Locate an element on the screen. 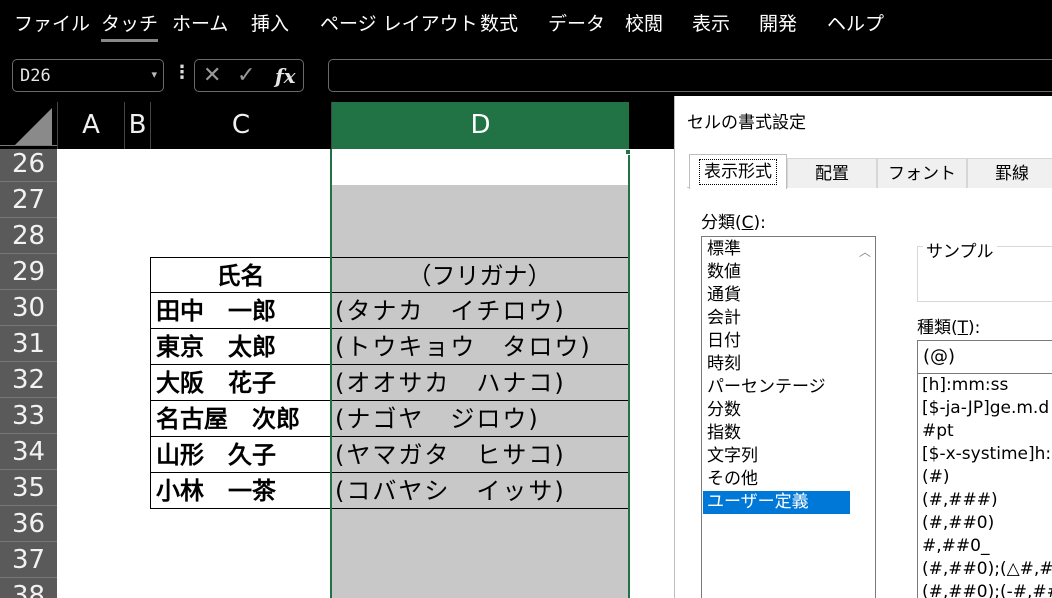 Image resolution: width=1052 pixels, height=598 pixels. column-header-b: B is located at coordinates (137, 125).